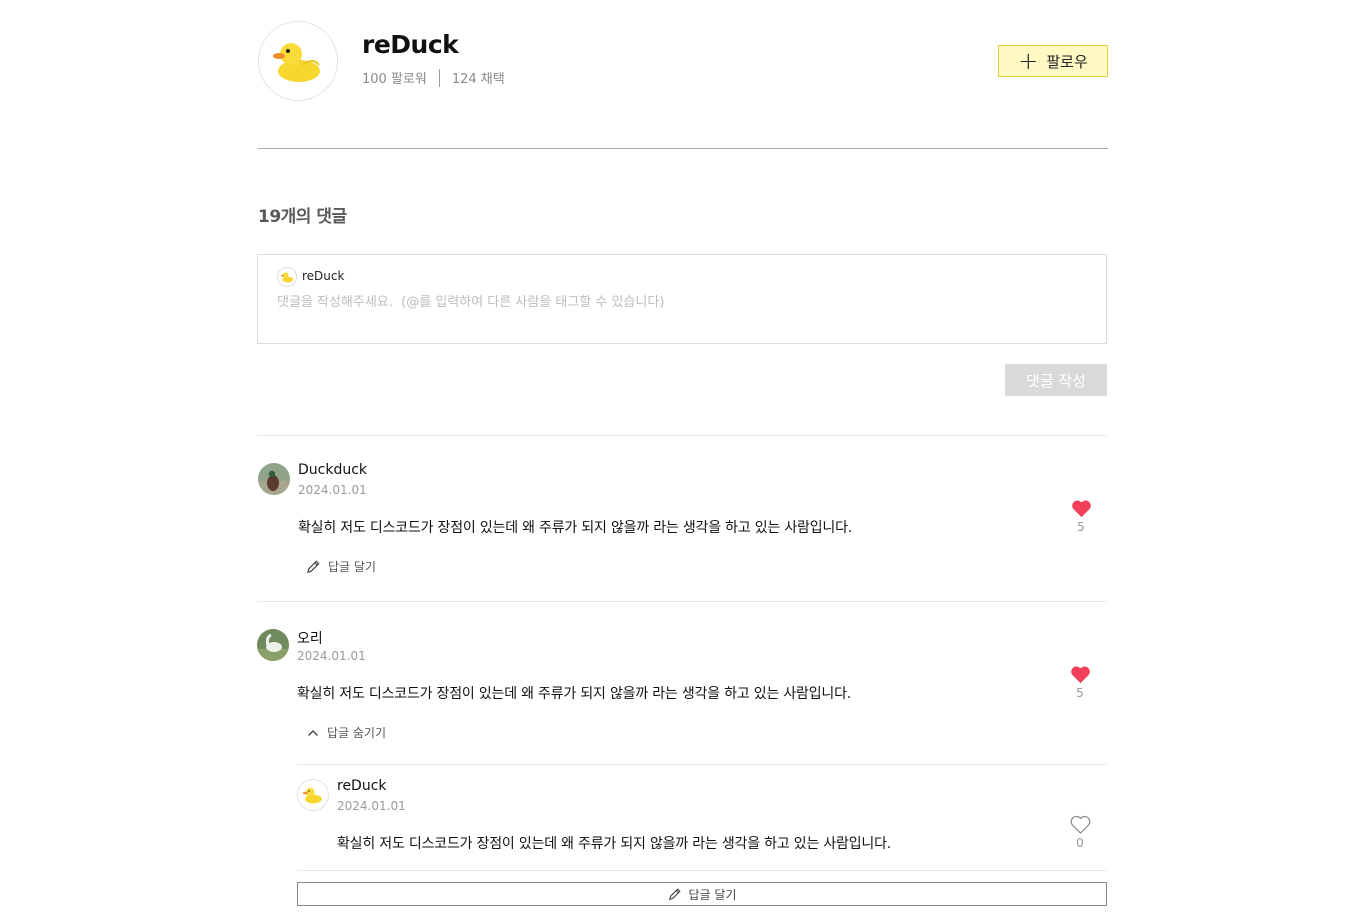  I want to click on adoptions-count: 124 채택, so click(478, 79).